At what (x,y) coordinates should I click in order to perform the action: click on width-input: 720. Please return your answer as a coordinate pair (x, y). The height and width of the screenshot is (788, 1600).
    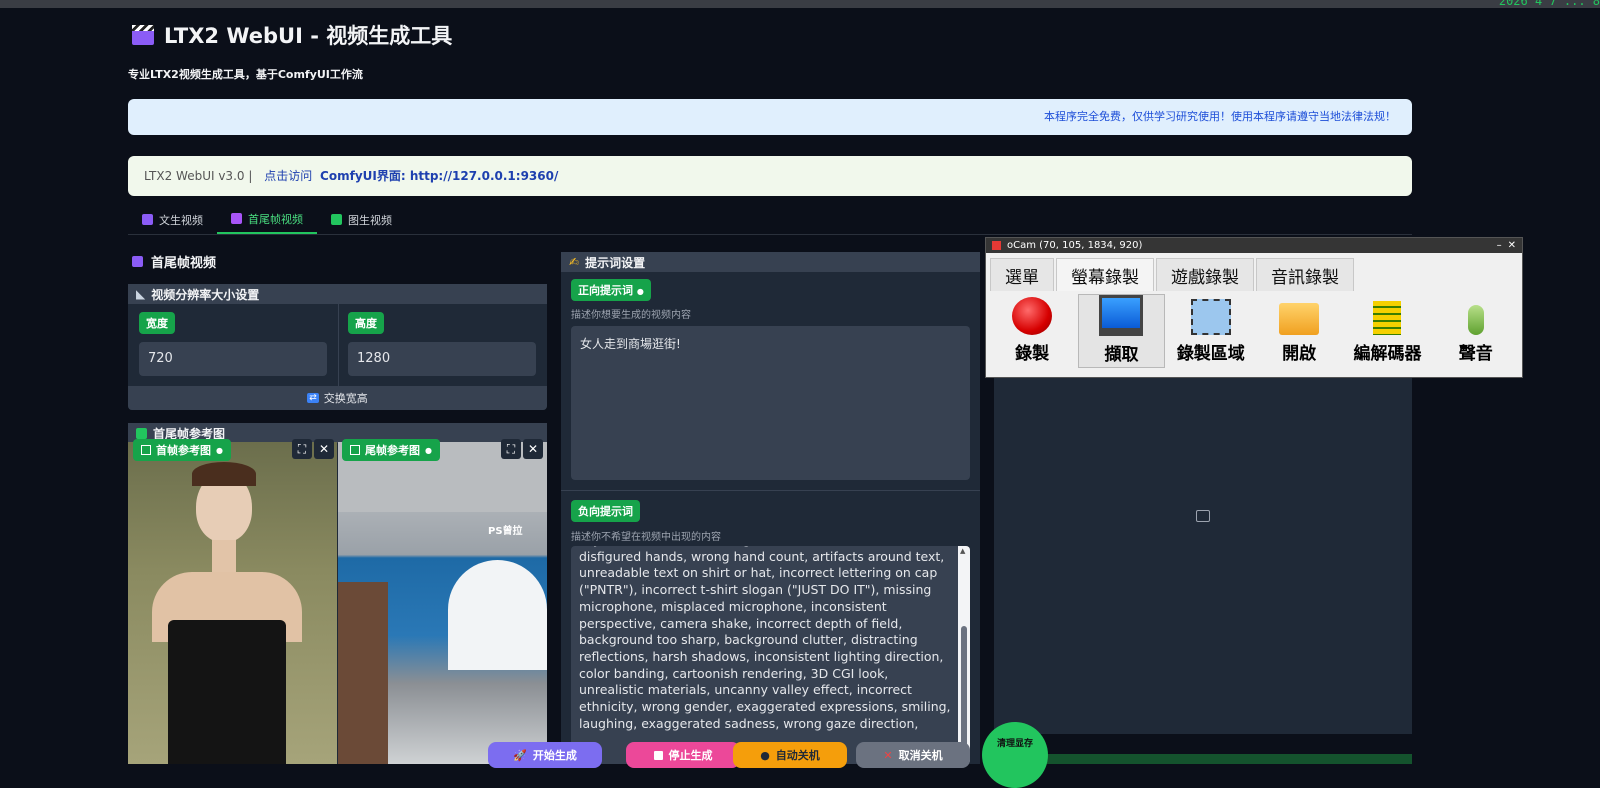
    Looking at the image, I should click on (233, 359).